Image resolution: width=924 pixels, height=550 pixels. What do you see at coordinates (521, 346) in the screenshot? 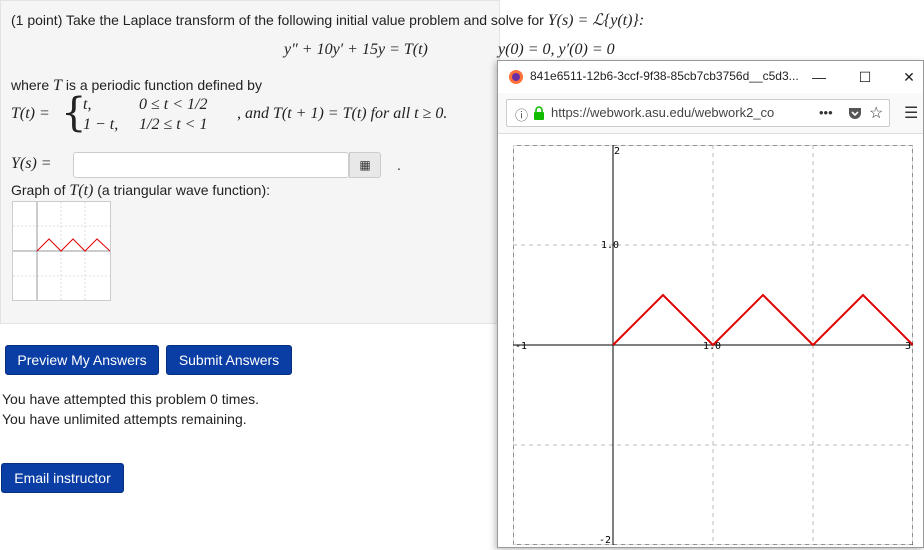
I see `tick-label-x-left: -1` at bounding box center [521, 346].